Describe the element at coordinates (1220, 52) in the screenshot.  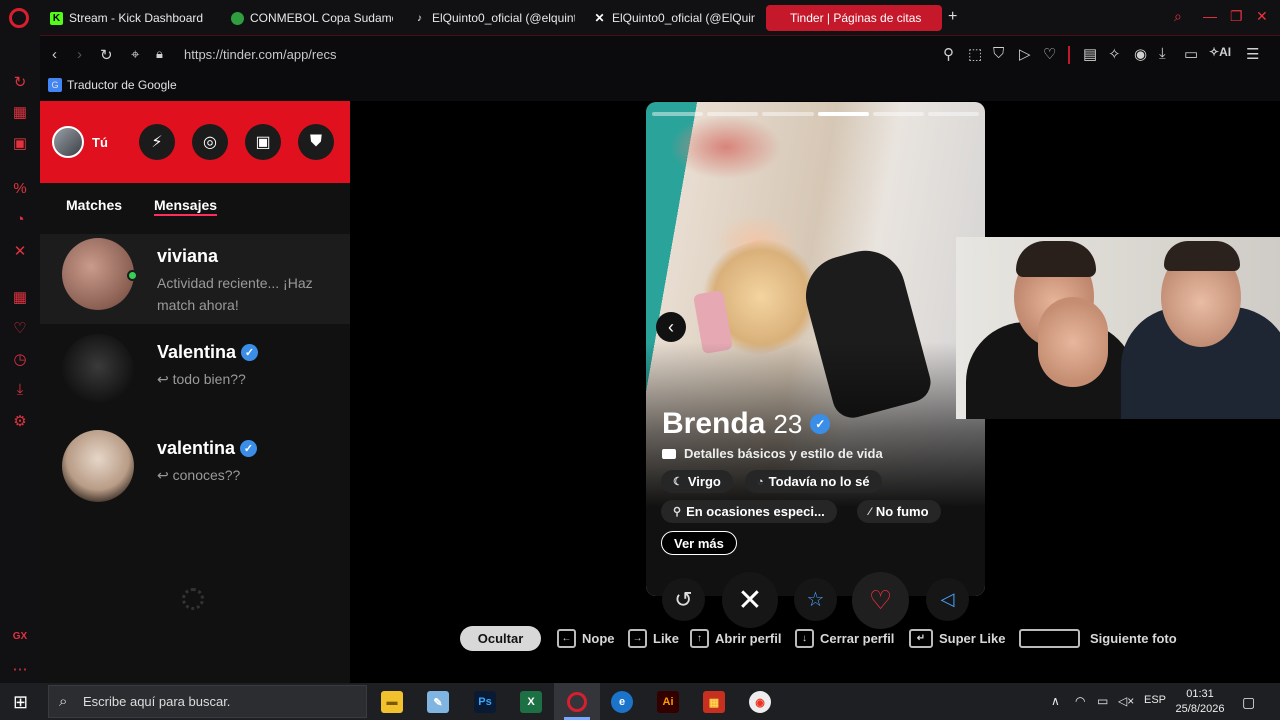
I see `ai-button: ✧AI` at that location.